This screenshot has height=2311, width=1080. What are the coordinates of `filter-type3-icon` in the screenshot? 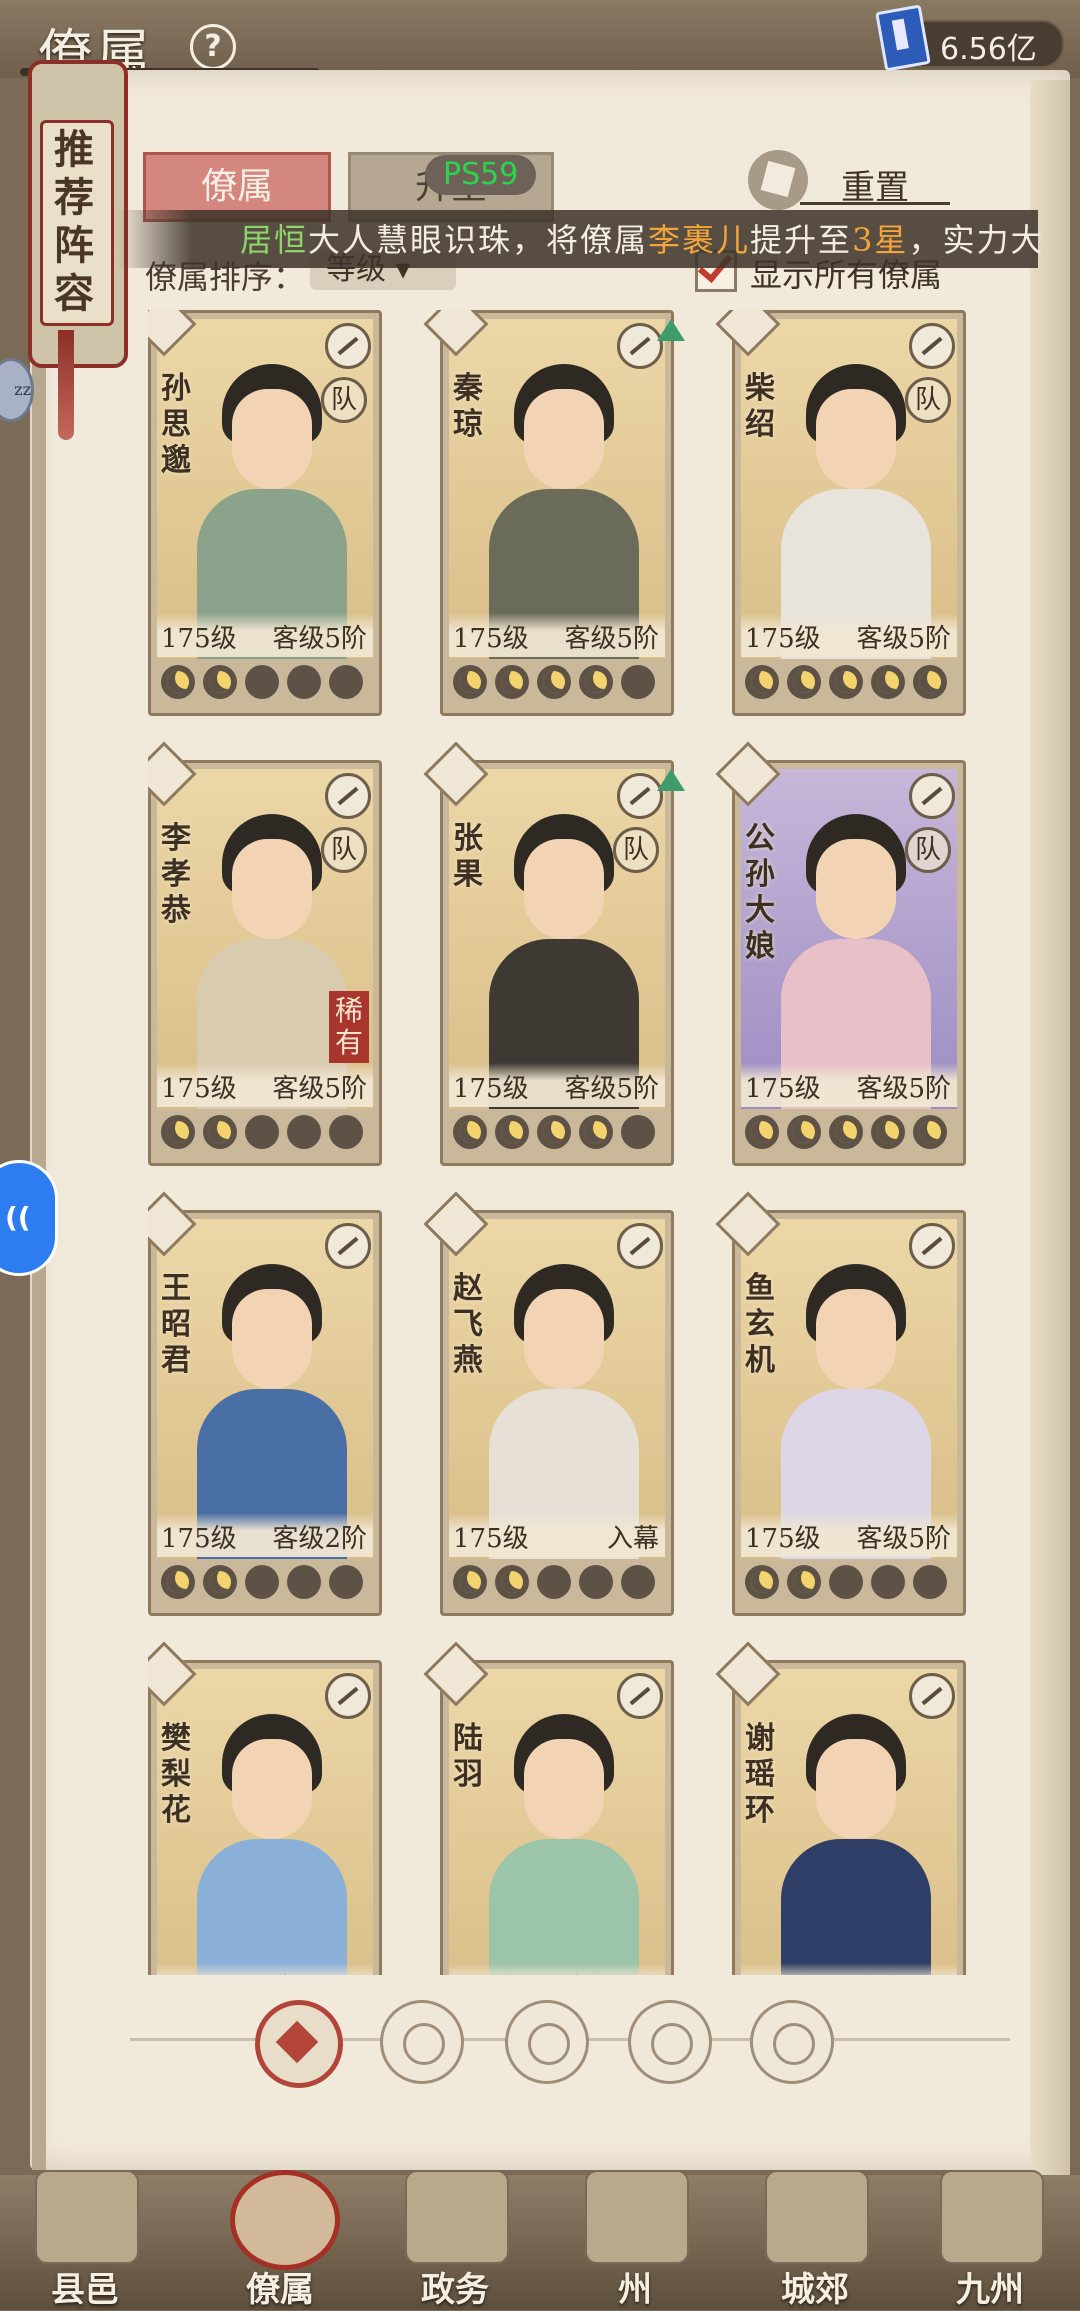 It's located at (670, 2042).